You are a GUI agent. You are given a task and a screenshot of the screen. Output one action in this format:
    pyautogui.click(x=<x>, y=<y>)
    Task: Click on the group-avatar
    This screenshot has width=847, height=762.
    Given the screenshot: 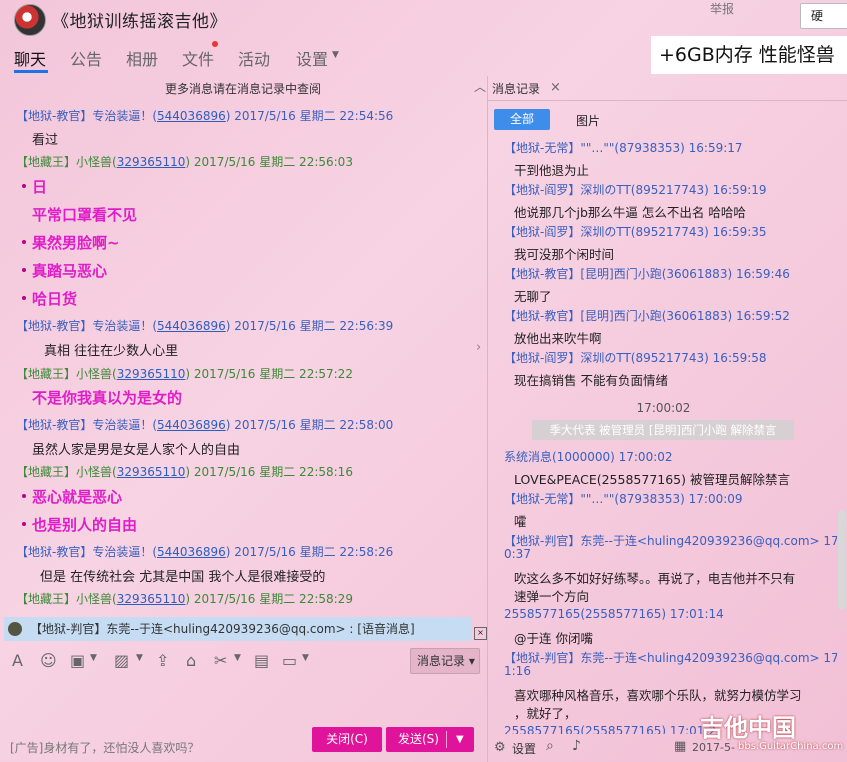 What is the action you would take?
    pyautogui.click(x=30, y=20)
    